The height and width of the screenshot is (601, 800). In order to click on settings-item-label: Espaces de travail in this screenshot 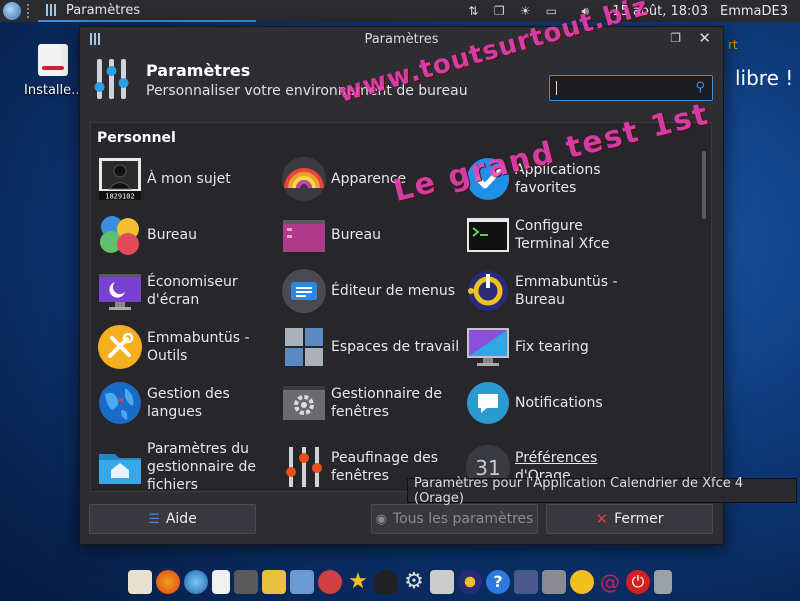, I will do `click(395, 347)`.